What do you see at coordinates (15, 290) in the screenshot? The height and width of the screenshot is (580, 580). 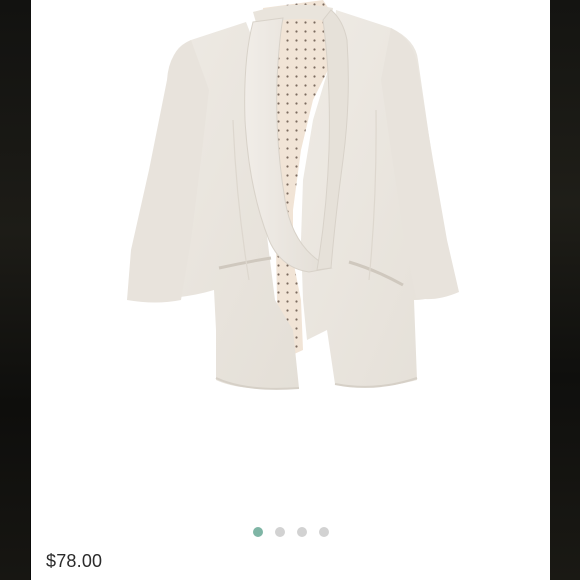 I see `backdrop-left-edge` at bounding box center [15, 290].